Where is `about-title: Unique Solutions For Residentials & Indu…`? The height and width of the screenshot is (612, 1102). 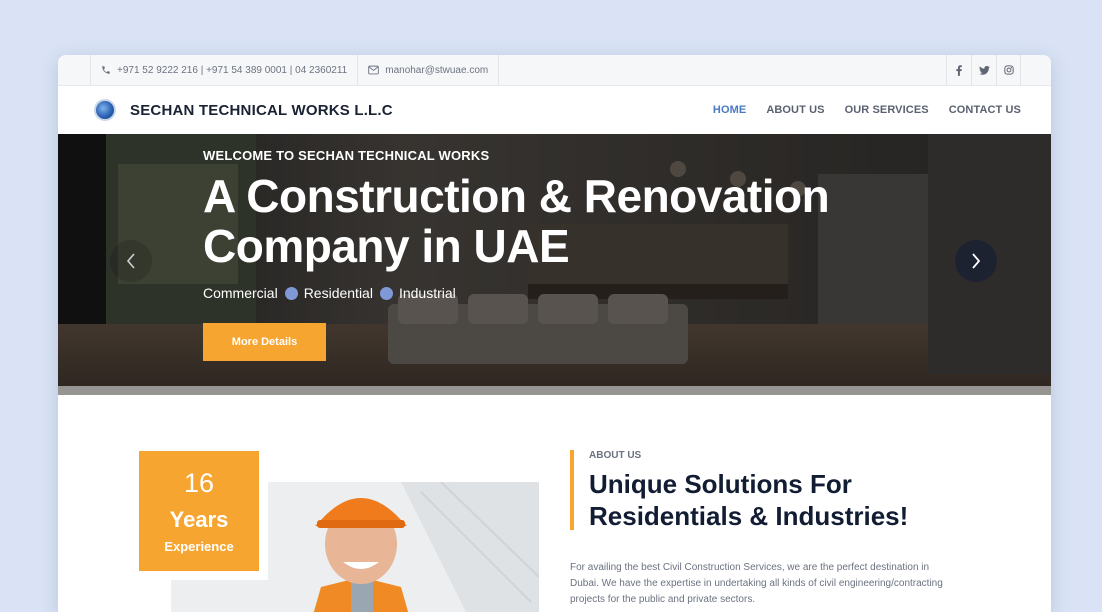
about-title: Unique Solutions For Residentials & Indu… is located at coordinates (774, 500).